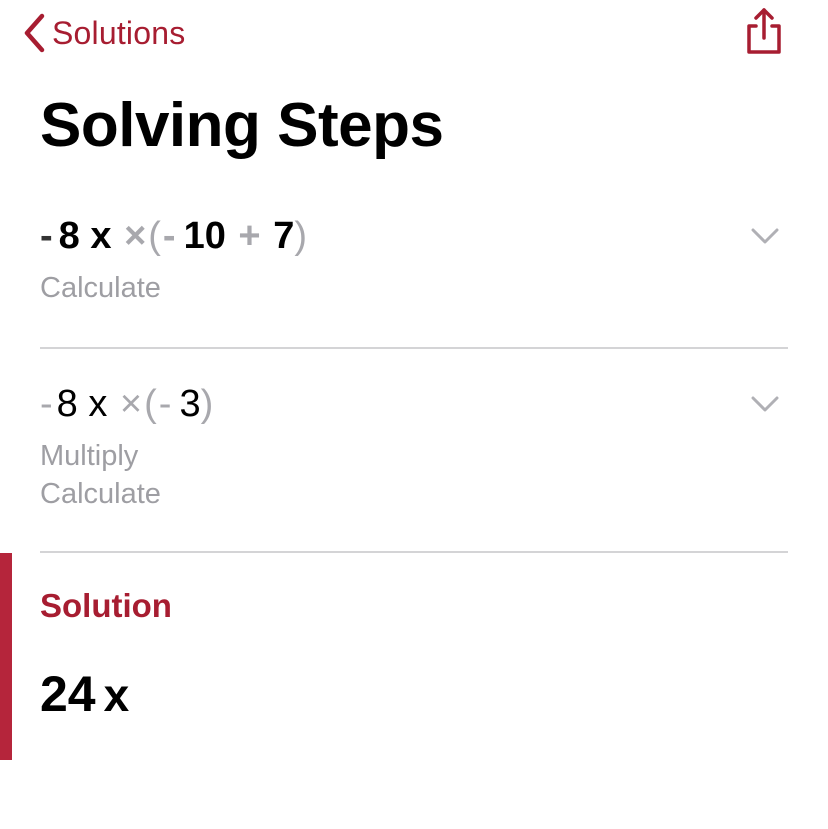 Image resolution: width=828 pixels, height=829 pixels. Describe the element at coordinates (100, 288) in the screenshot. I see `step-description: Calculate` at that location.